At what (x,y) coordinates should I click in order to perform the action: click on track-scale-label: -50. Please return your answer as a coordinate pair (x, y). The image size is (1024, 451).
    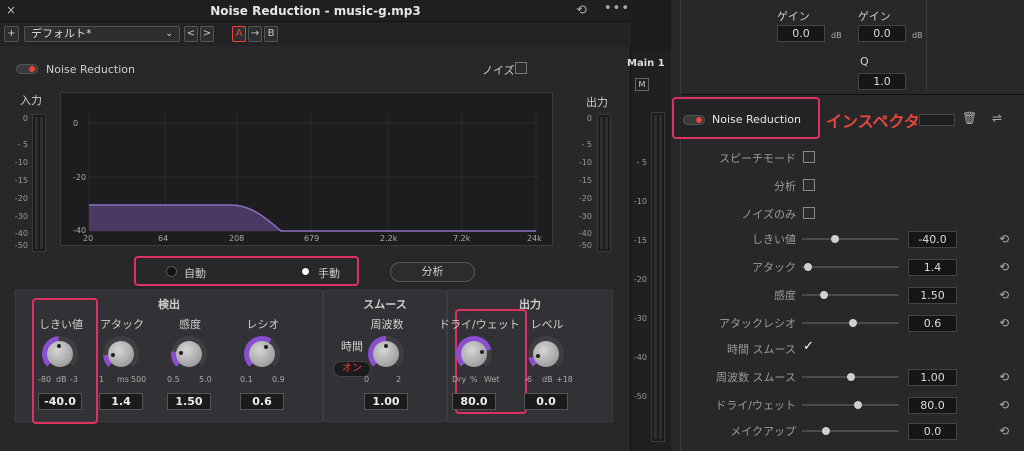
    Looking at the image, I should click on (640, 396).